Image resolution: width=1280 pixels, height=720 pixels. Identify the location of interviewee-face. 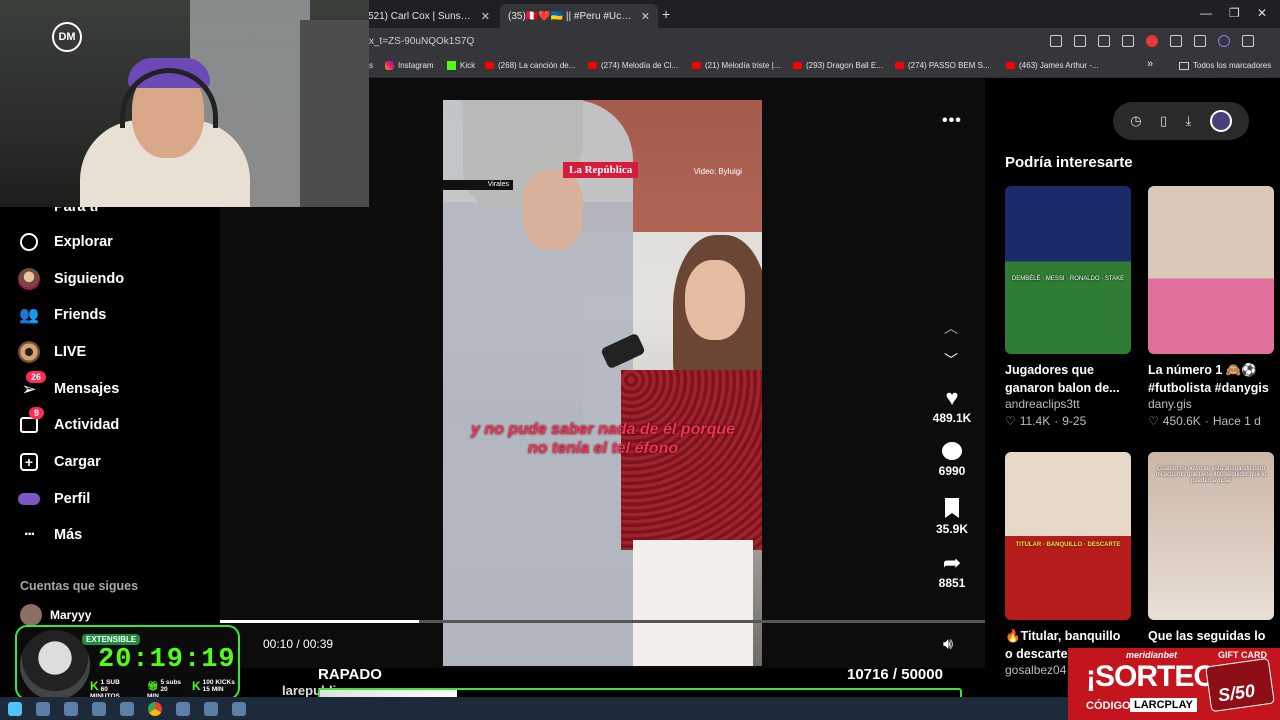
(715, 300).